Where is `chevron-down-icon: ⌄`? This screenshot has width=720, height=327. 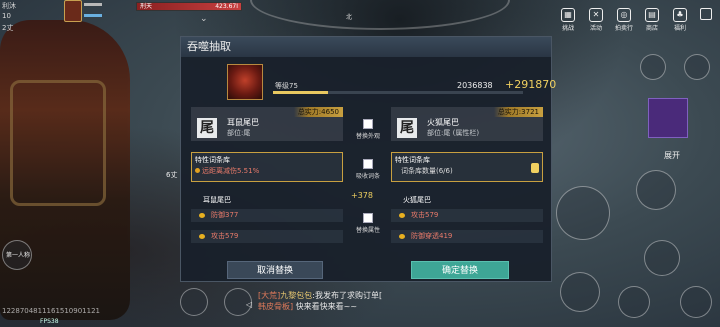 chevron-down-icon: ⌄ is located at coordinates (204, 19).